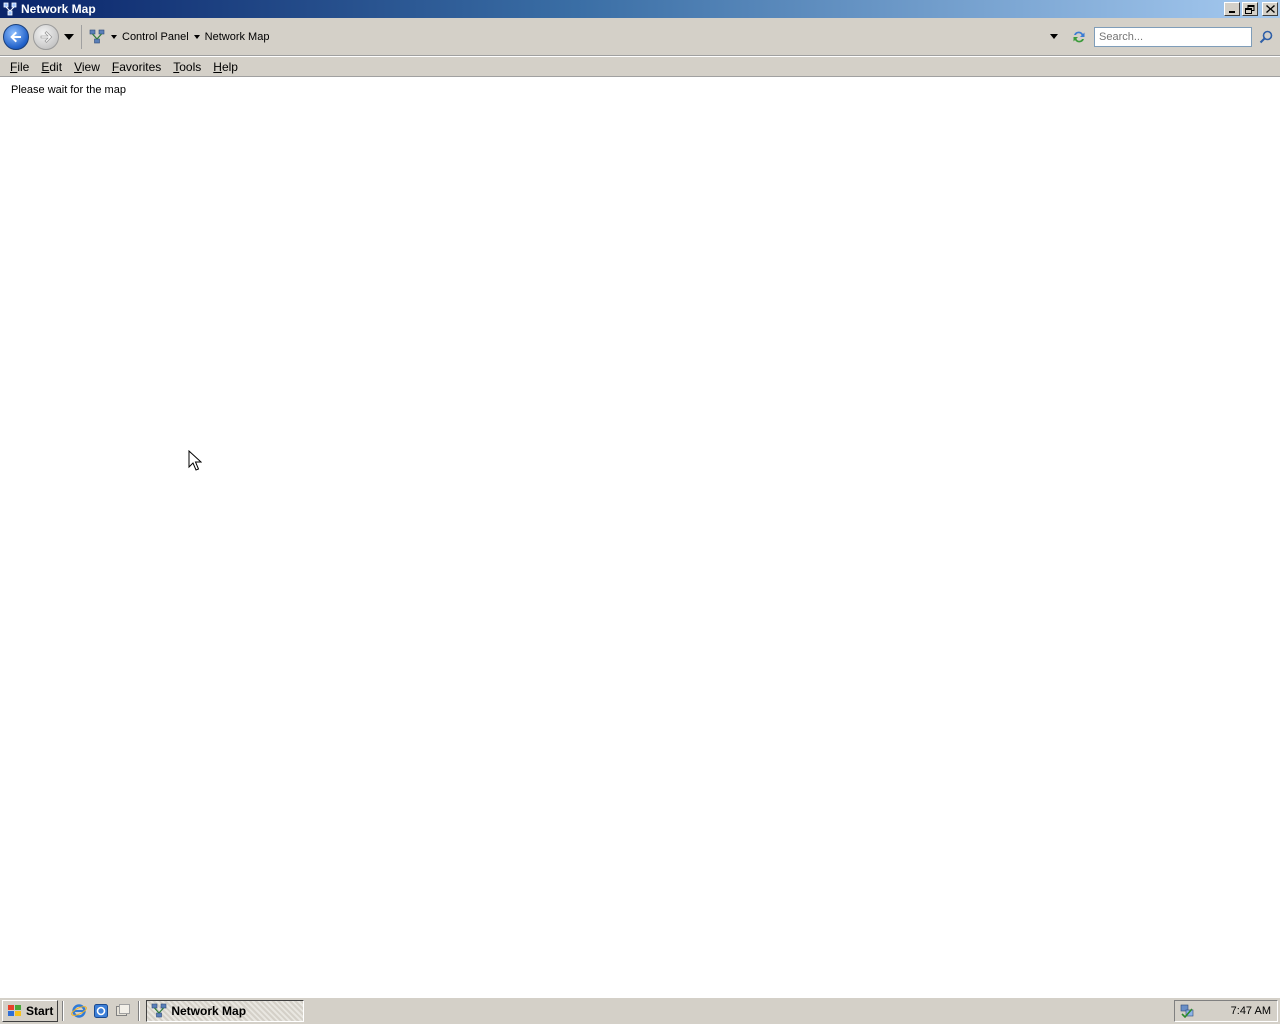 Image resolution: width=1280 pixels, height=1024 pixels. I want to click on window-title: Network Map, so click(58, 9).